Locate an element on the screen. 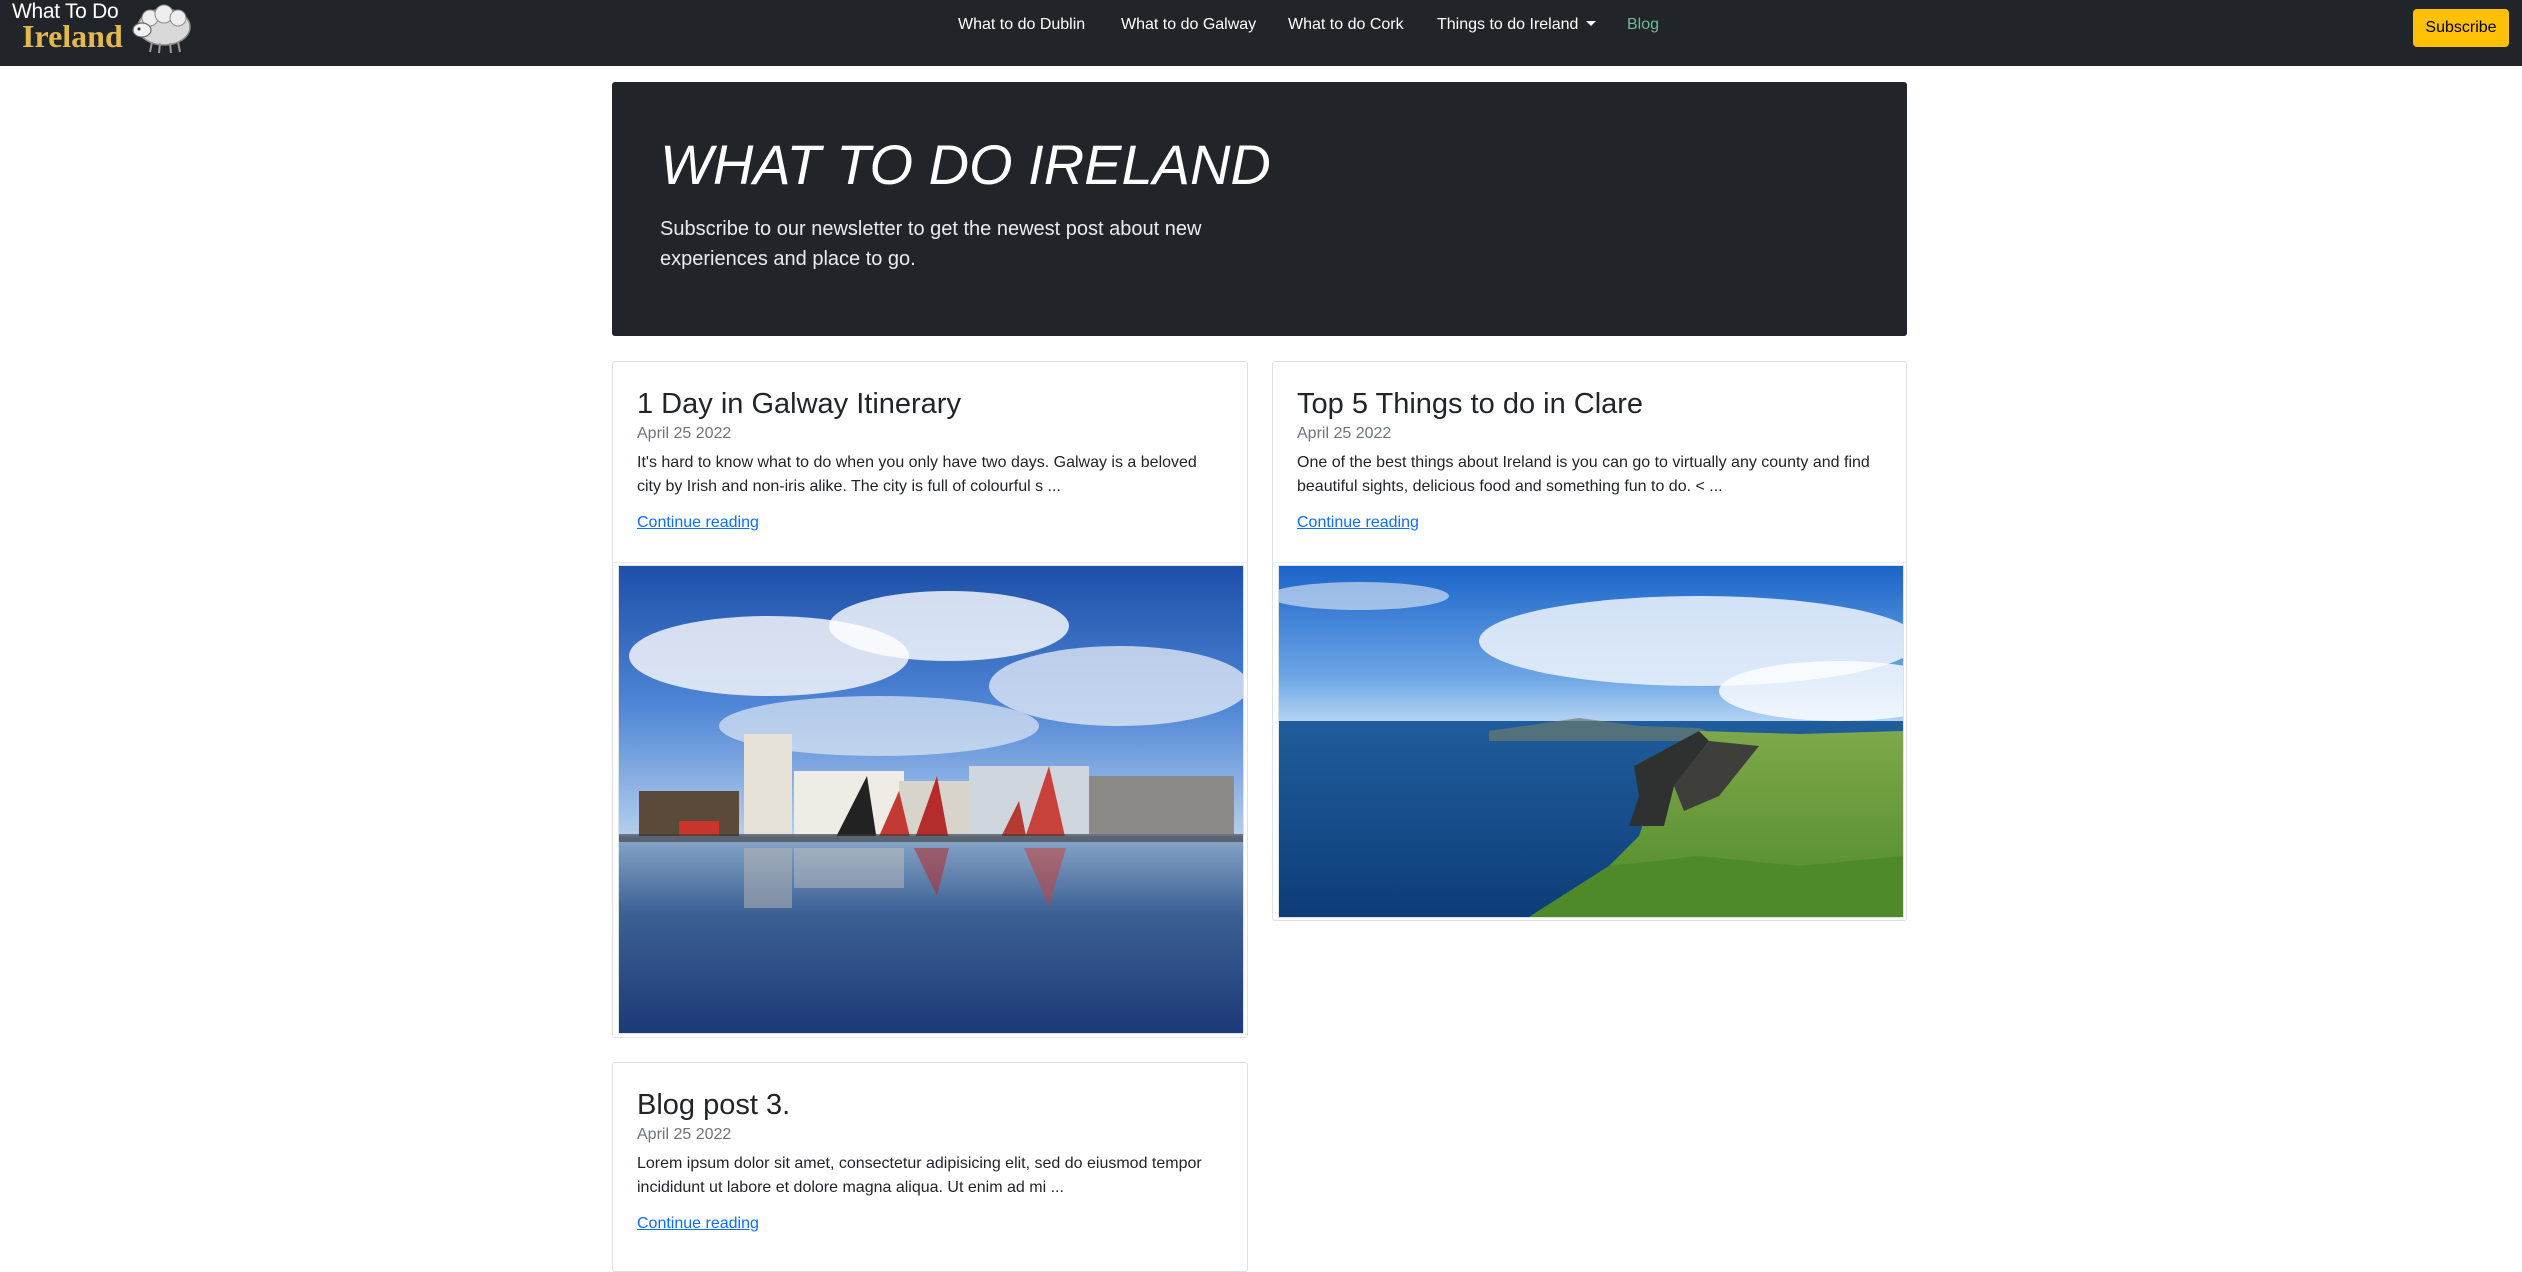 Image resolution: width=2522 pixels, height=1272 pixels. cliffs-picture is located at coordinates (1591, 741).